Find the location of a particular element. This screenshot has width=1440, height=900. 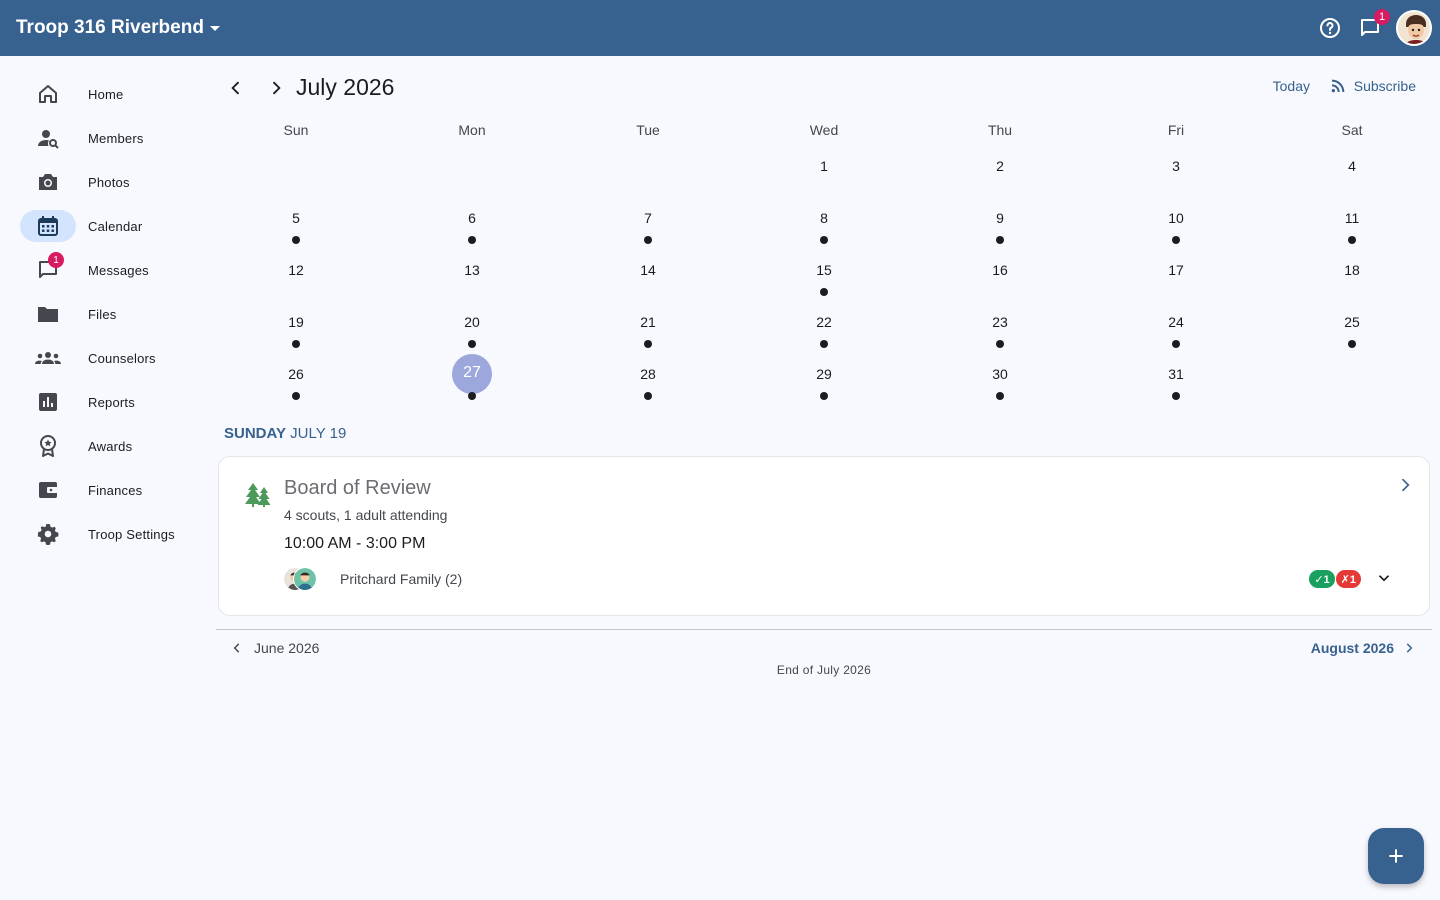

next-month-button is located at coordinates (276, 88).